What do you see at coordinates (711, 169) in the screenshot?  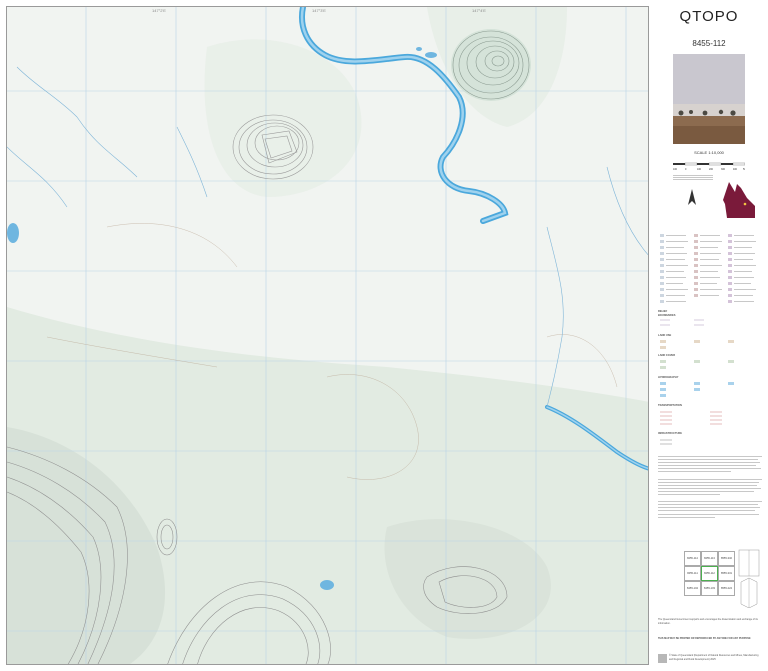 I see `scale-tick-3: 200` at bounding box center [711, 169].